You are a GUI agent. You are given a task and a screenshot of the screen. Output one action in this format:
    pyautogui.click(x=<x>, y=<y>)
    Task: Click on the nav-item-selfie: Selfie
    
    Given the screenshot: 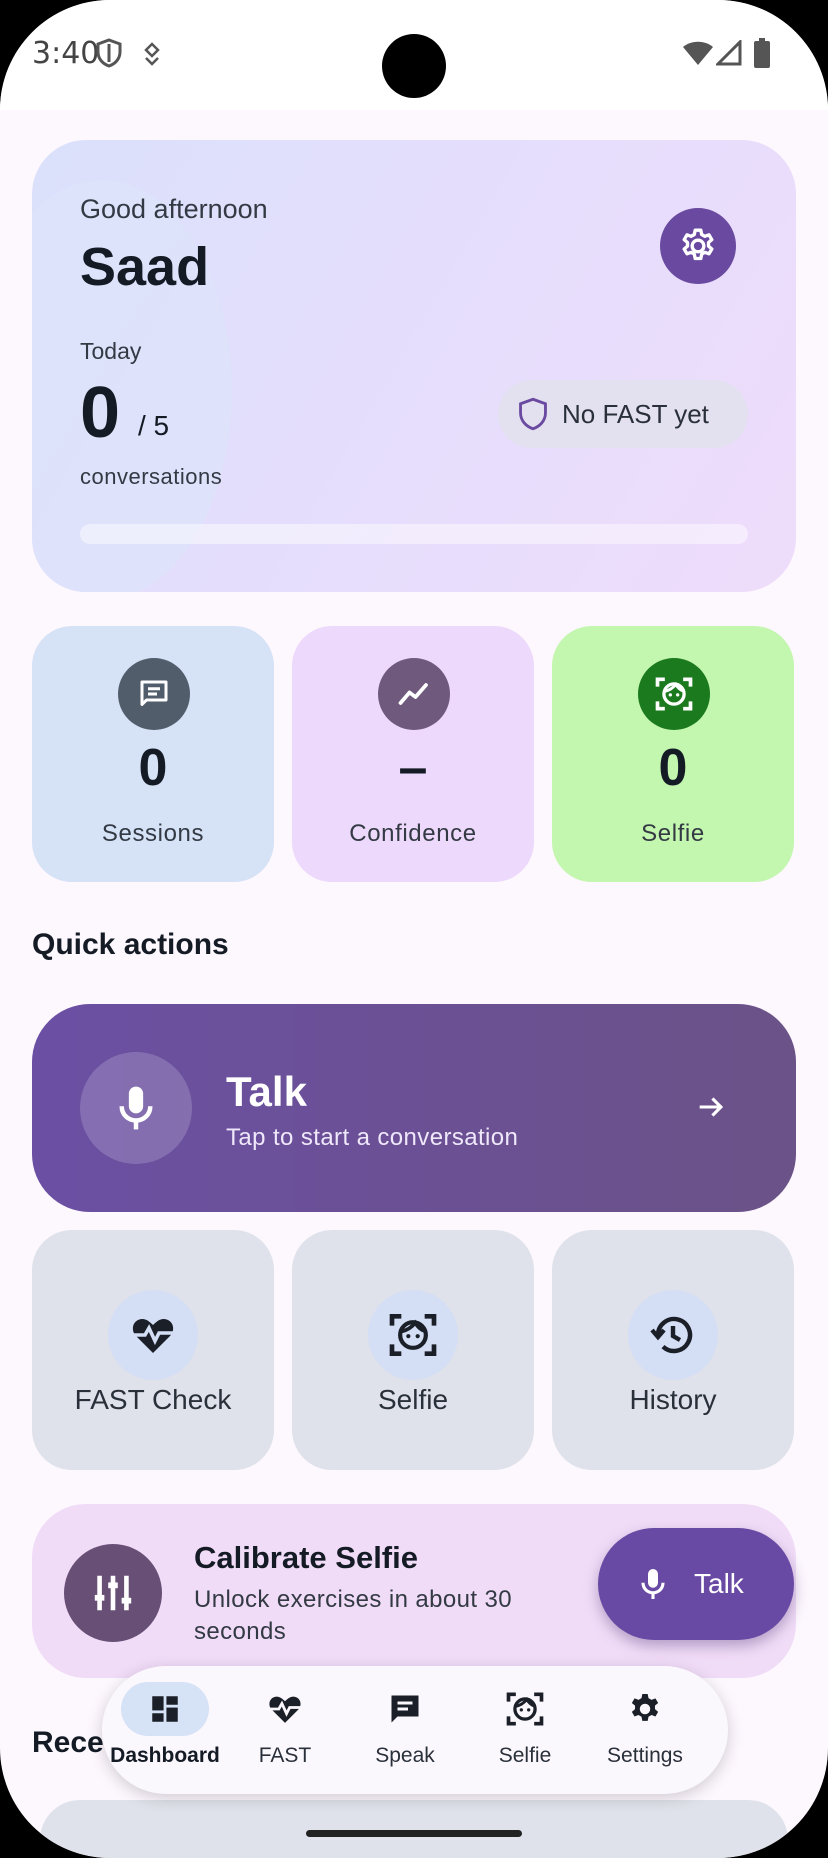 What is the action you would take?
    pyautogui.click(x=525, y=1732)
    